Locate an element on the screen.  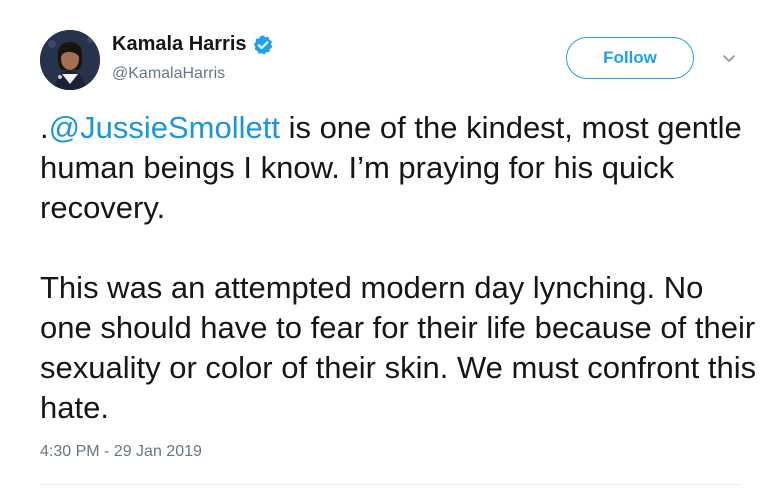
avatar is located at coordinates (70, 60).